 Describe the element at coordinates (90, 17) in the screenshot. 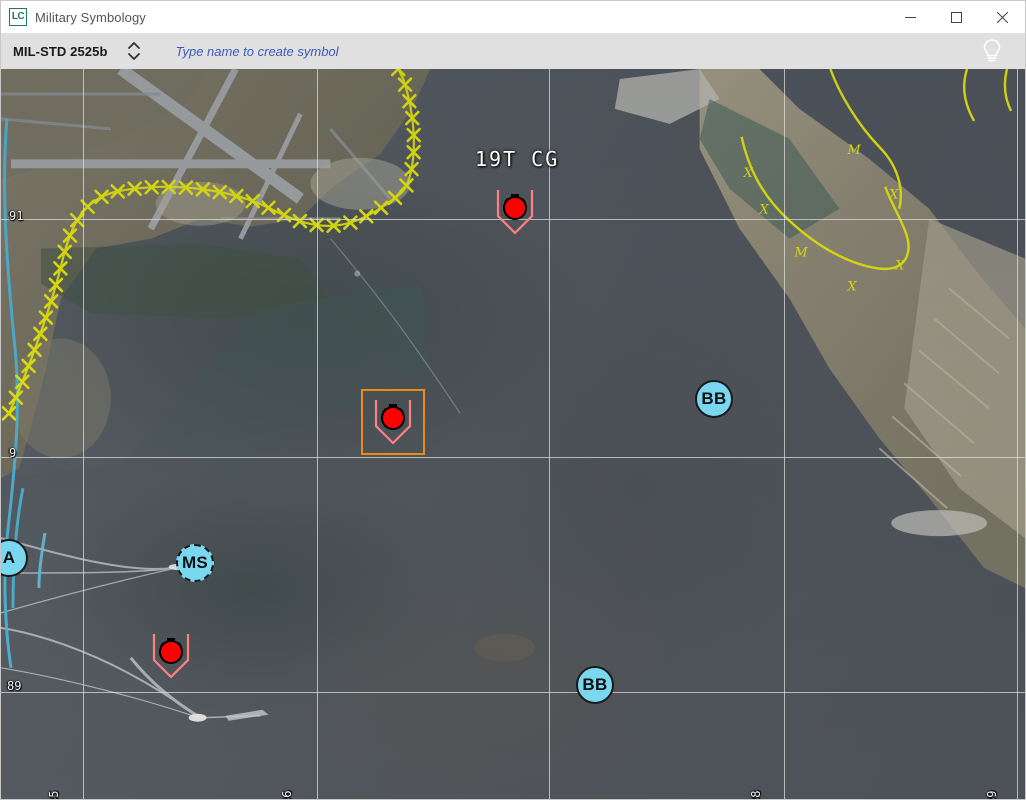

I see `window-title: Military Symbology` at that location.